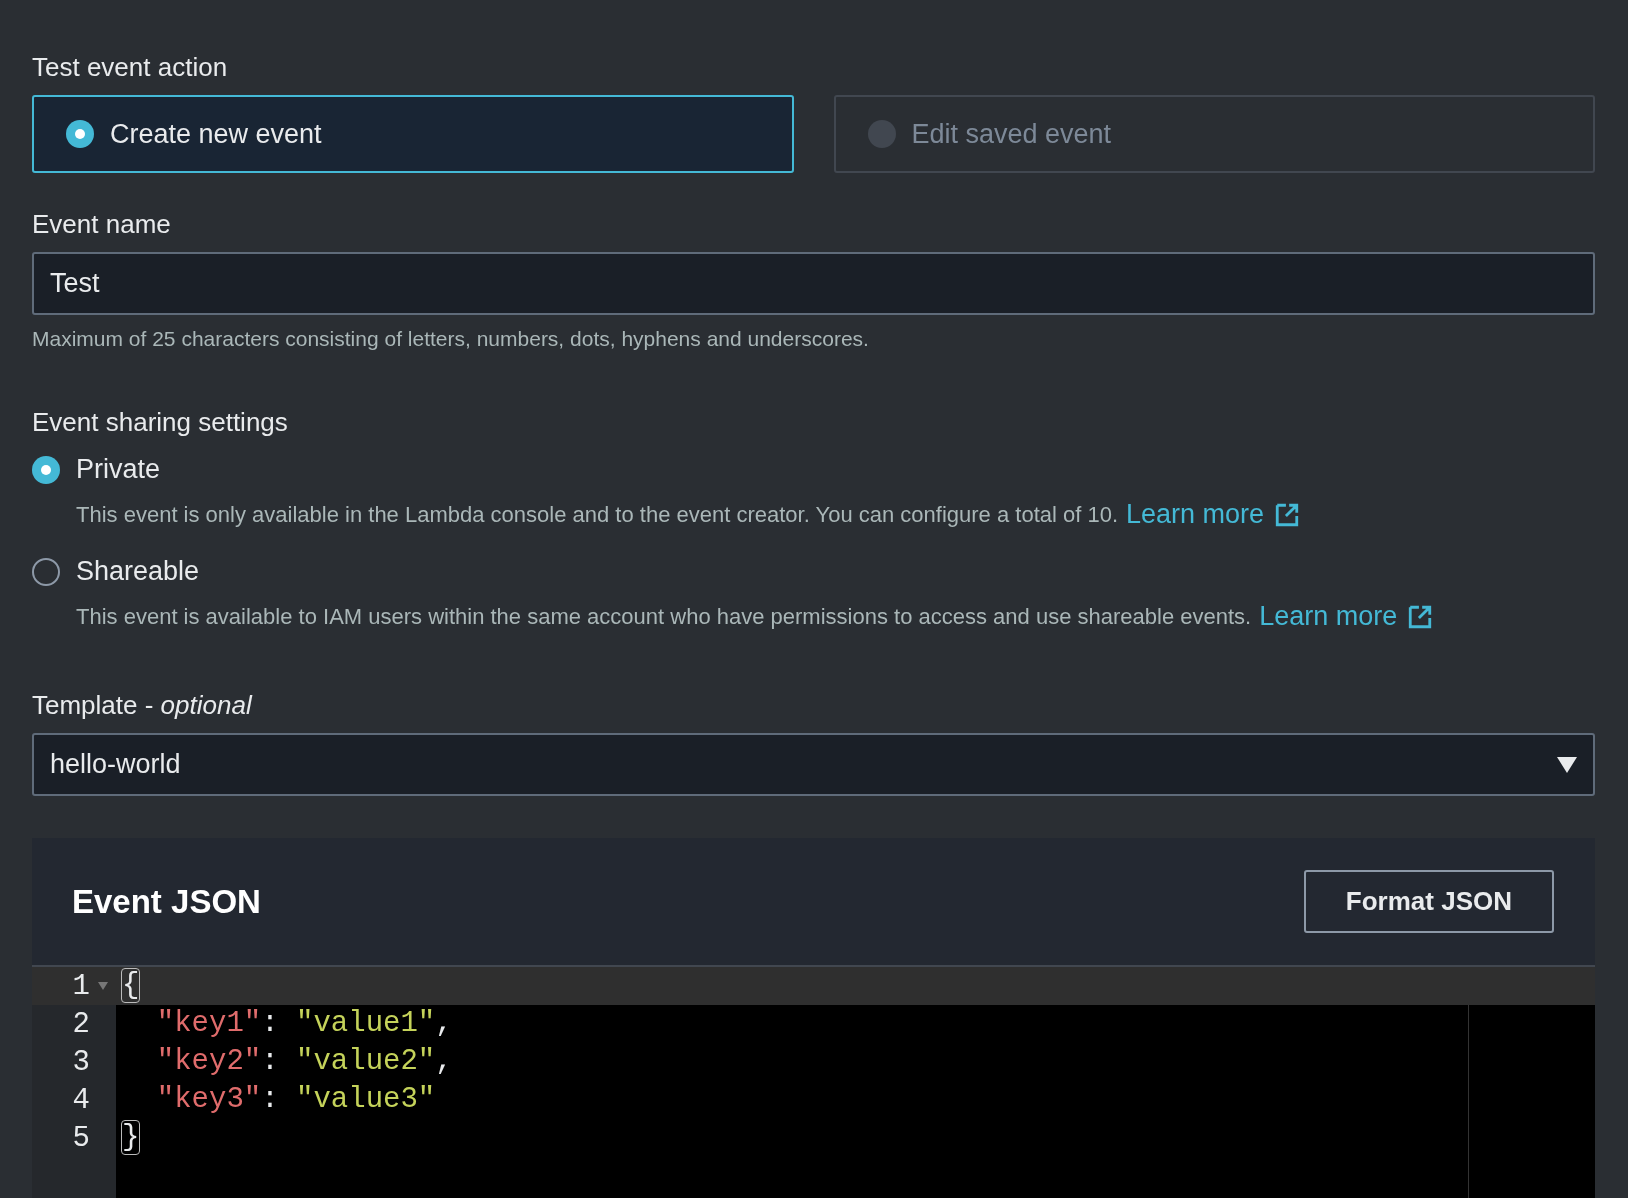 The height and width of the screenshot is (1198, 1628). Describe the element at coordinates (664, 616) in the screenshot. I see `option-description: This event is available to IAM users within the same account who have permissions to access and use shareable events.` at that location.